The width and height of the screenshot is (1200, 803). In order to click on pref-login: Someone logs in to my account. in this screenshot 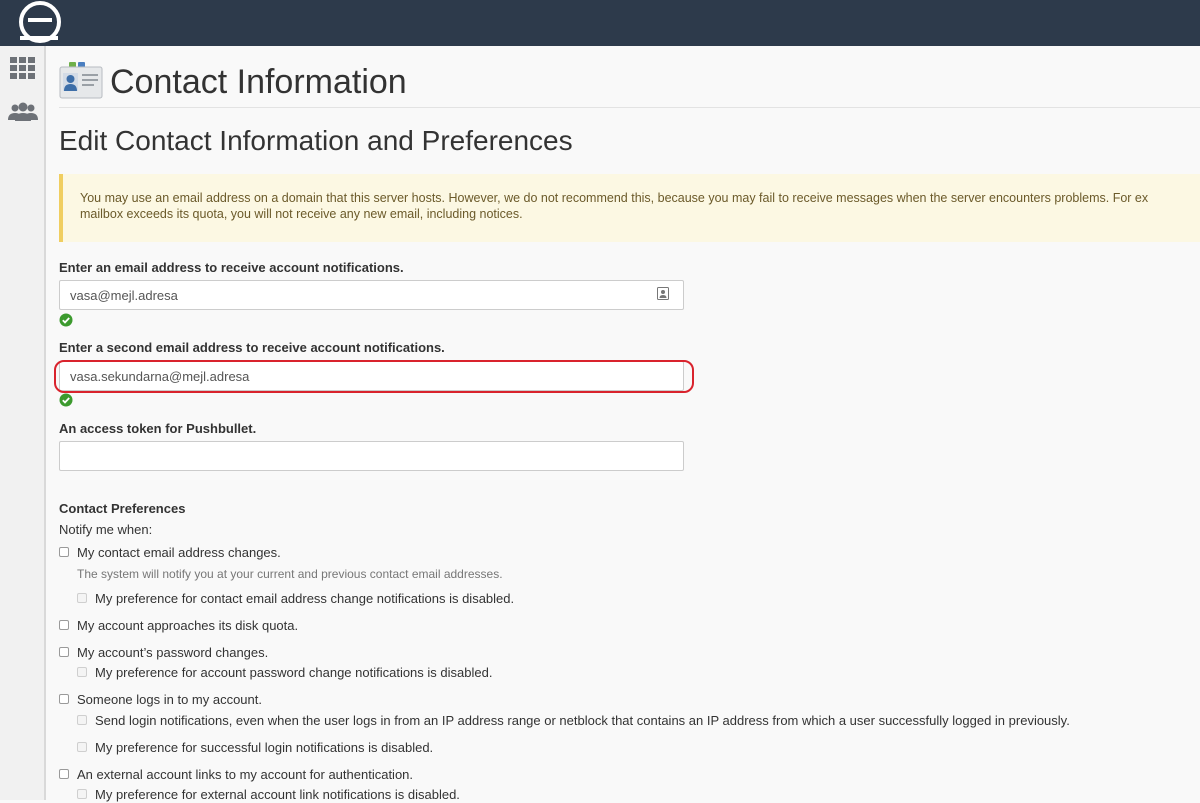, I will do `click(160, 699)`.